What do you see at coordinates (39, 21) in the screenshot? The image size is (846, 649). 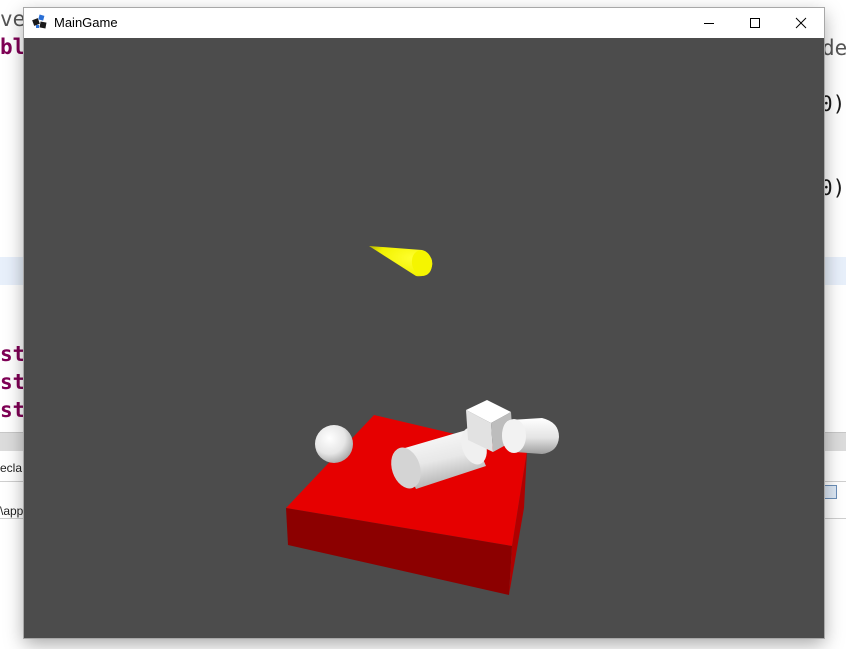 I see `app-logo-icon` at bounding box center [39, 21].